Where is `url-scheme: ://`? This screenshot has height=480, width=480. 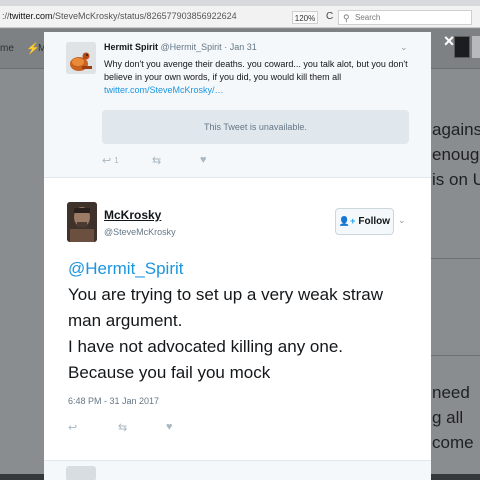
url-scheme: :// is located at coordinates (6, 16).